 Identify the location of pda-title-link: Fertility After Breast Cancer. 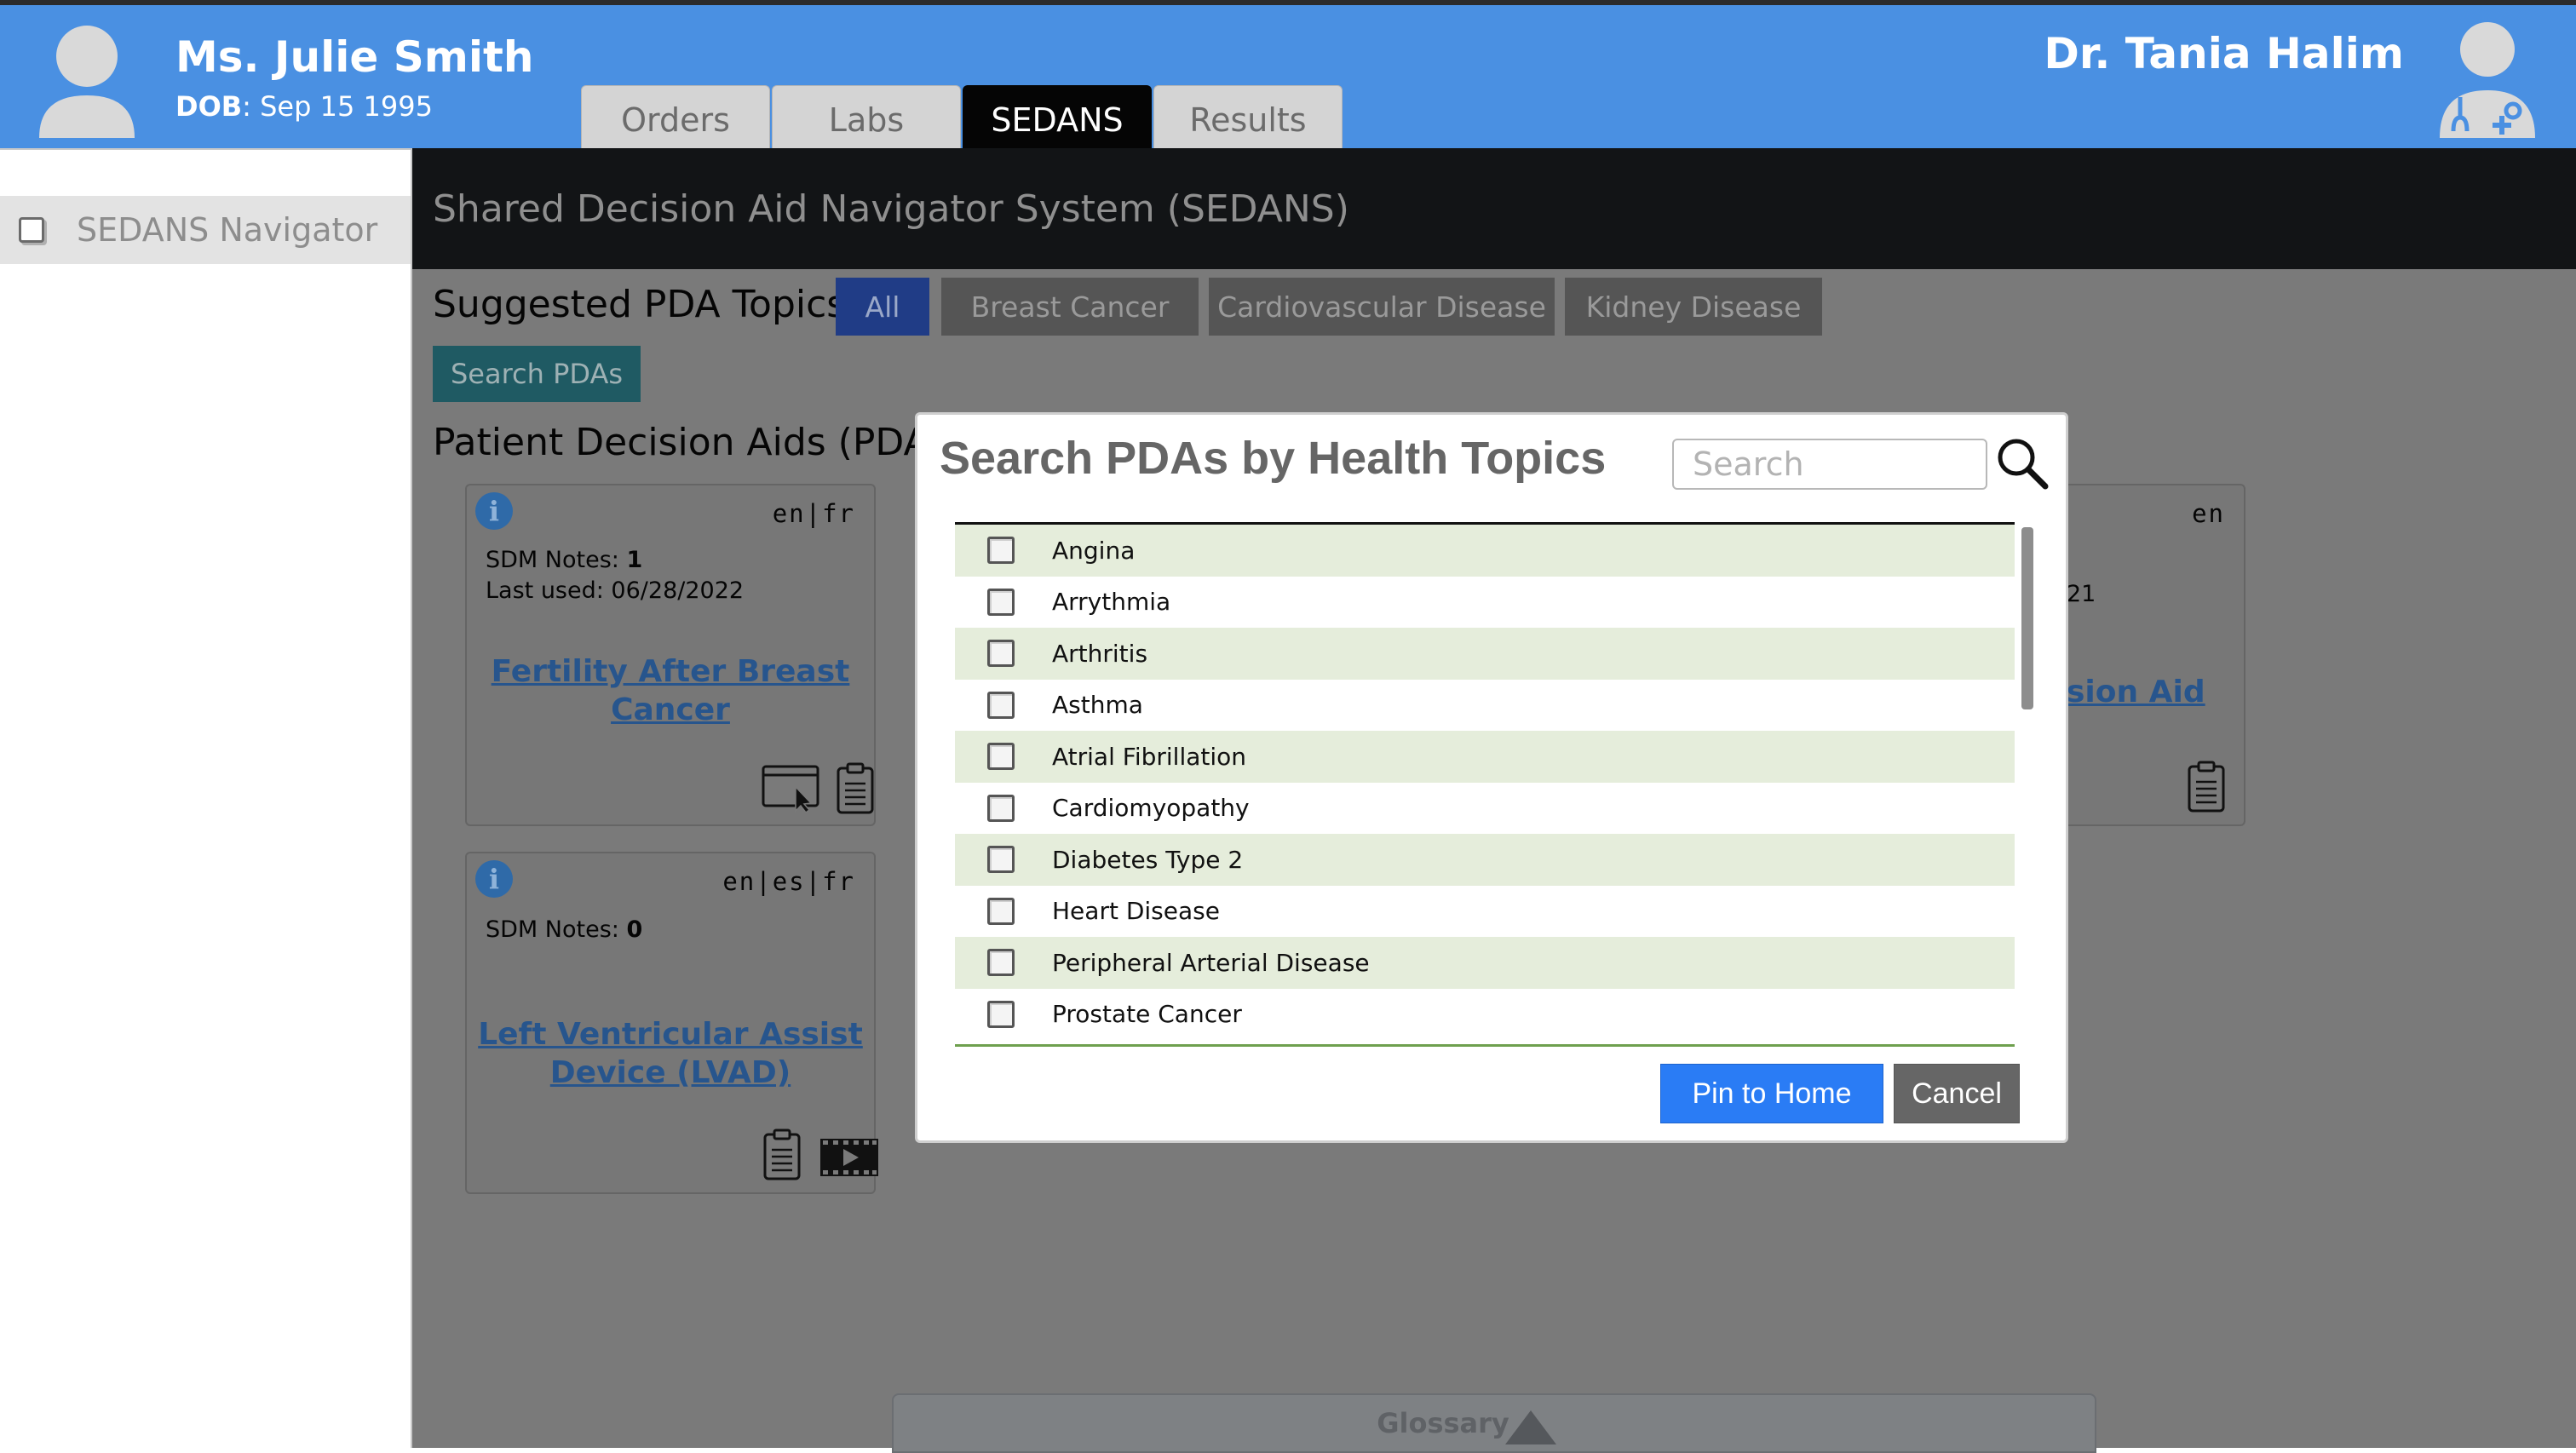
(671, 690).